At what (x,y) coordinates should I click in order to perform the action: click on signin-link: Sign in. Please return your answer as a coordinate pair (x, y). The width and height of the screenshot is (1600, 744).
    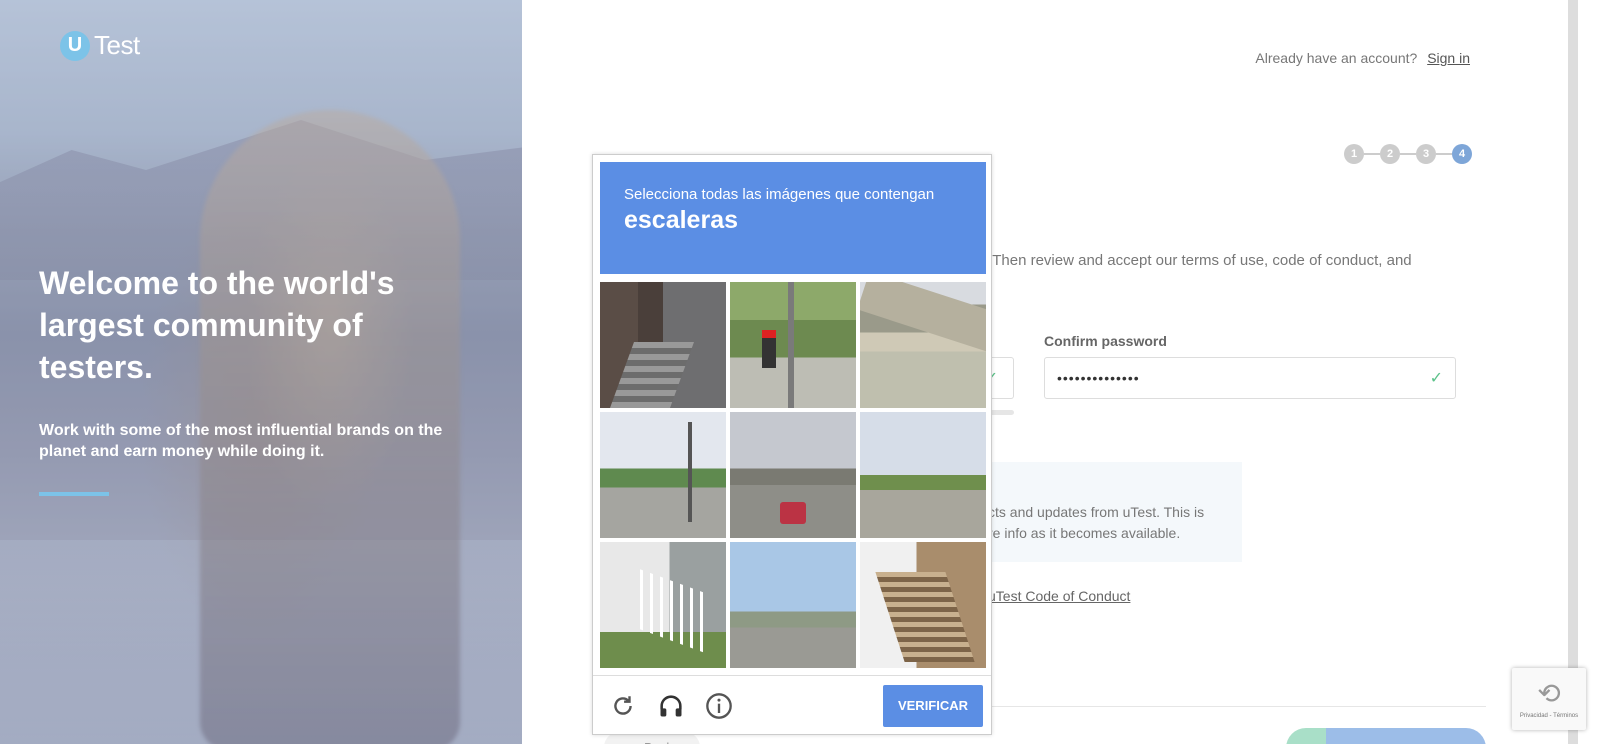
    Looking at the image, I should click on (1448, 58).